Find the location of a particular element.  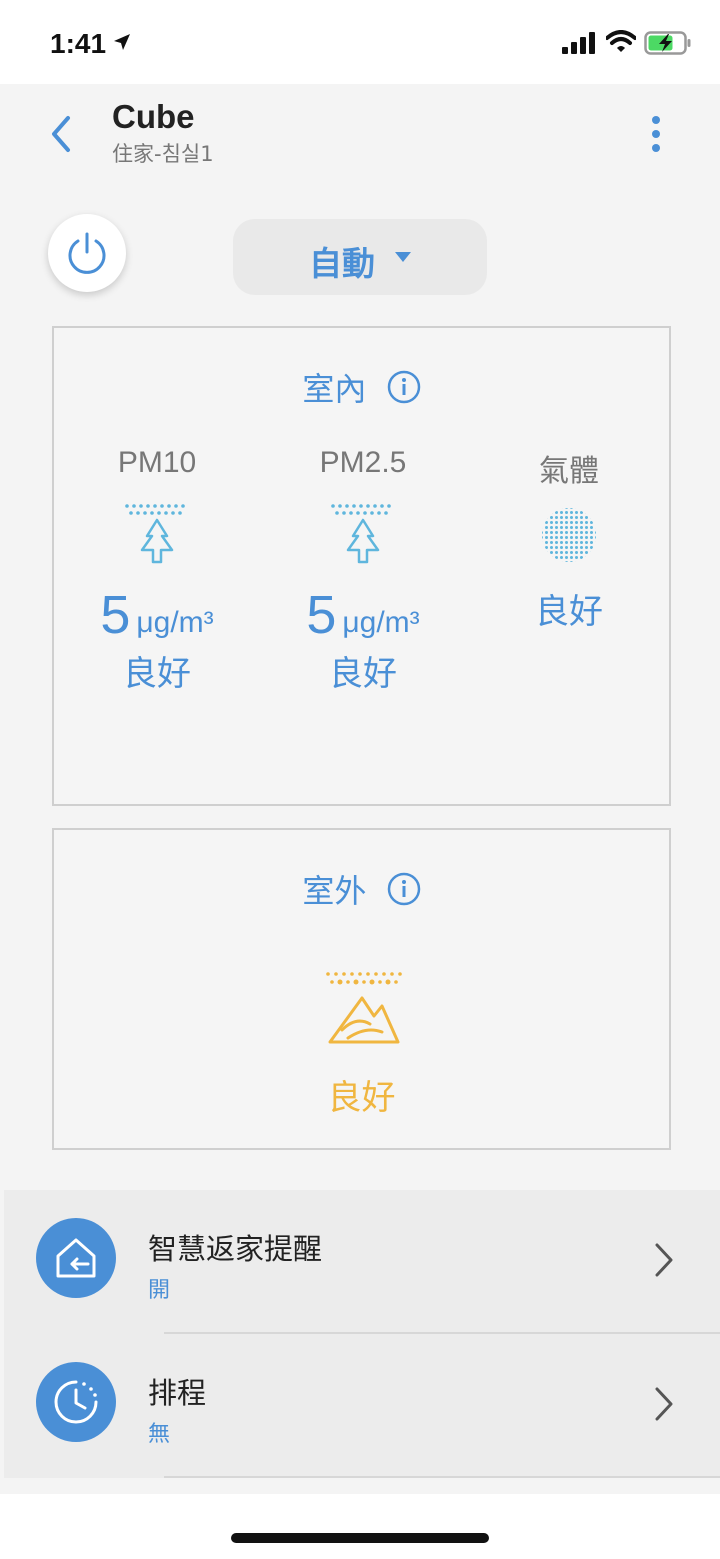

home-indicator is located at coordinates (360, 1538).